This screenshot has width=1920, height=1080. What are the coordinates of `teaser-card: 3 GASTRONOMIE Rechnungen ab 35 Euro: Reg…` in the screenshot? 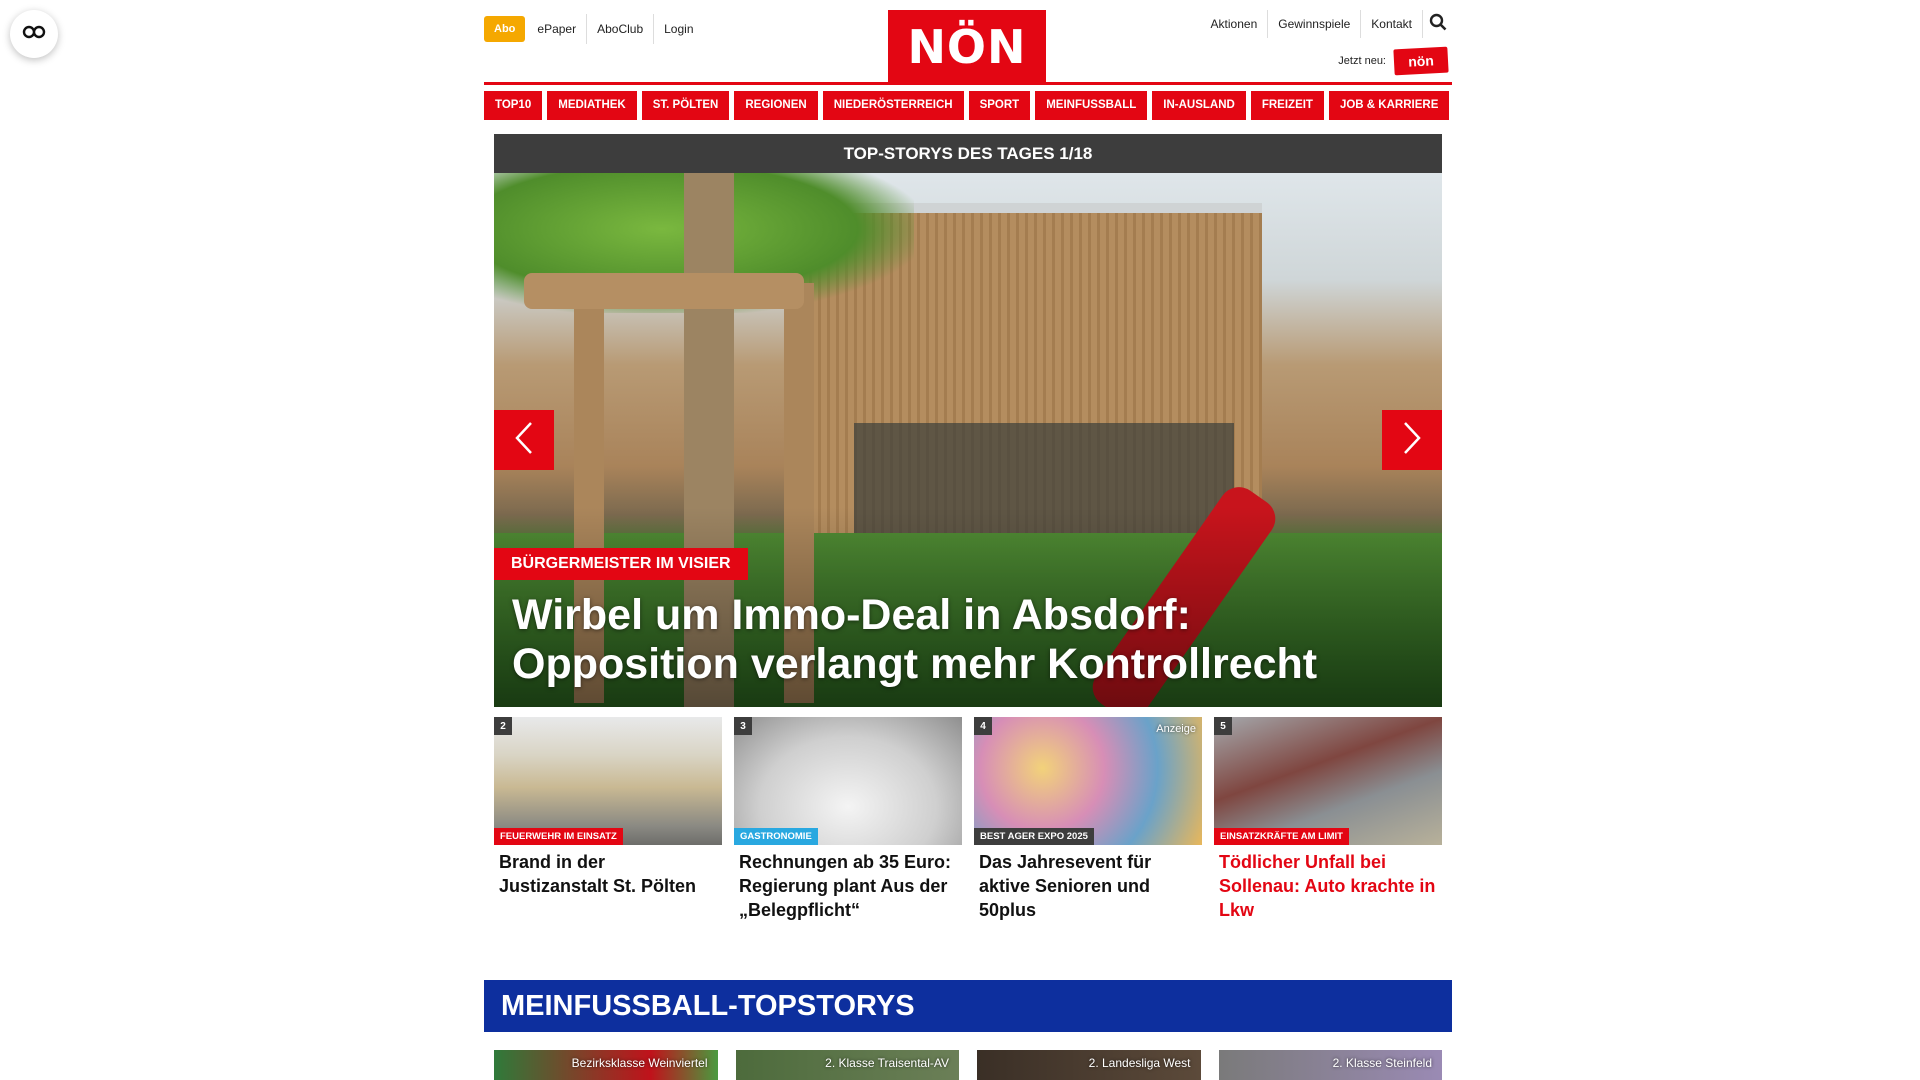 It's located at (848, 819).